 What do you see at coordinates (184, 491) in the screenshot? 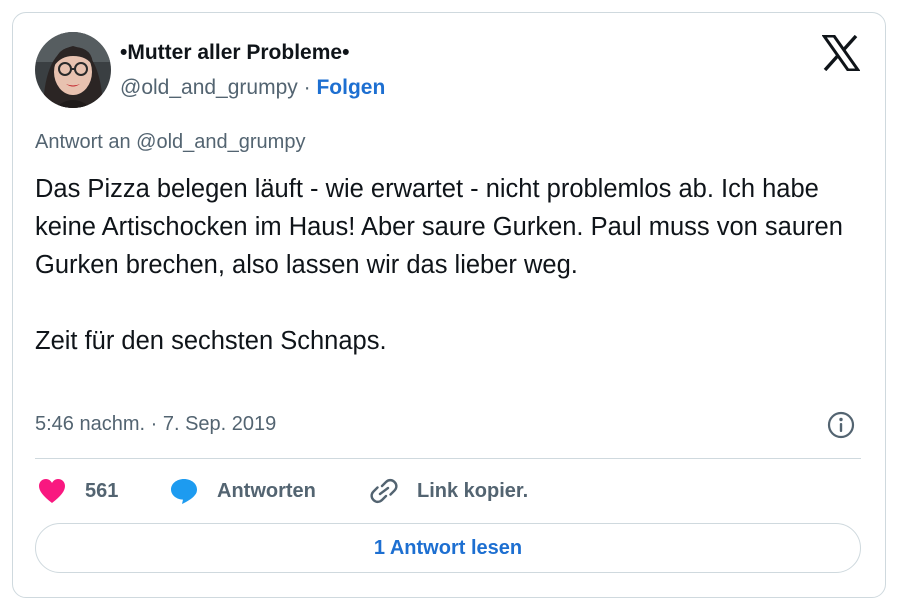
I see `speech-bubble-icon` at bounding box center [184, 491].